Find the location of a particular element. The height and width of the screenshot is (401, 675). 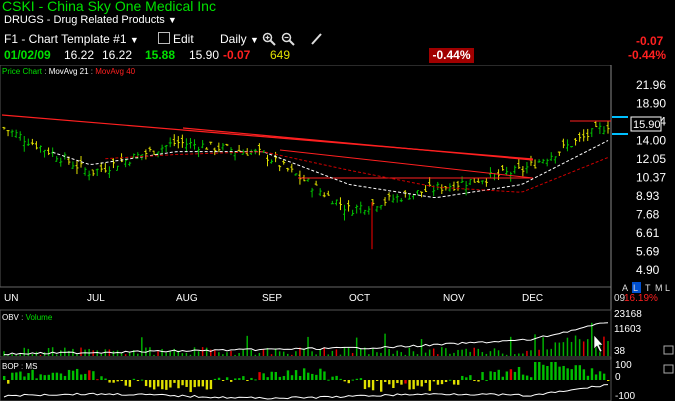

y-tick-label: 8.93 is located at coordinates (648, 196).